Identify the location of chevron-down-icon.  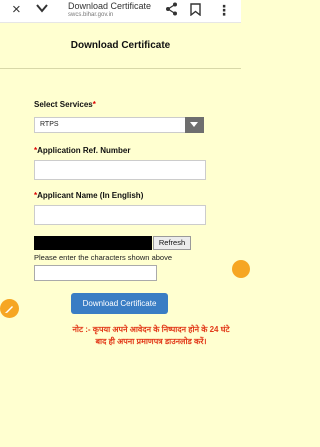
(42, 8).